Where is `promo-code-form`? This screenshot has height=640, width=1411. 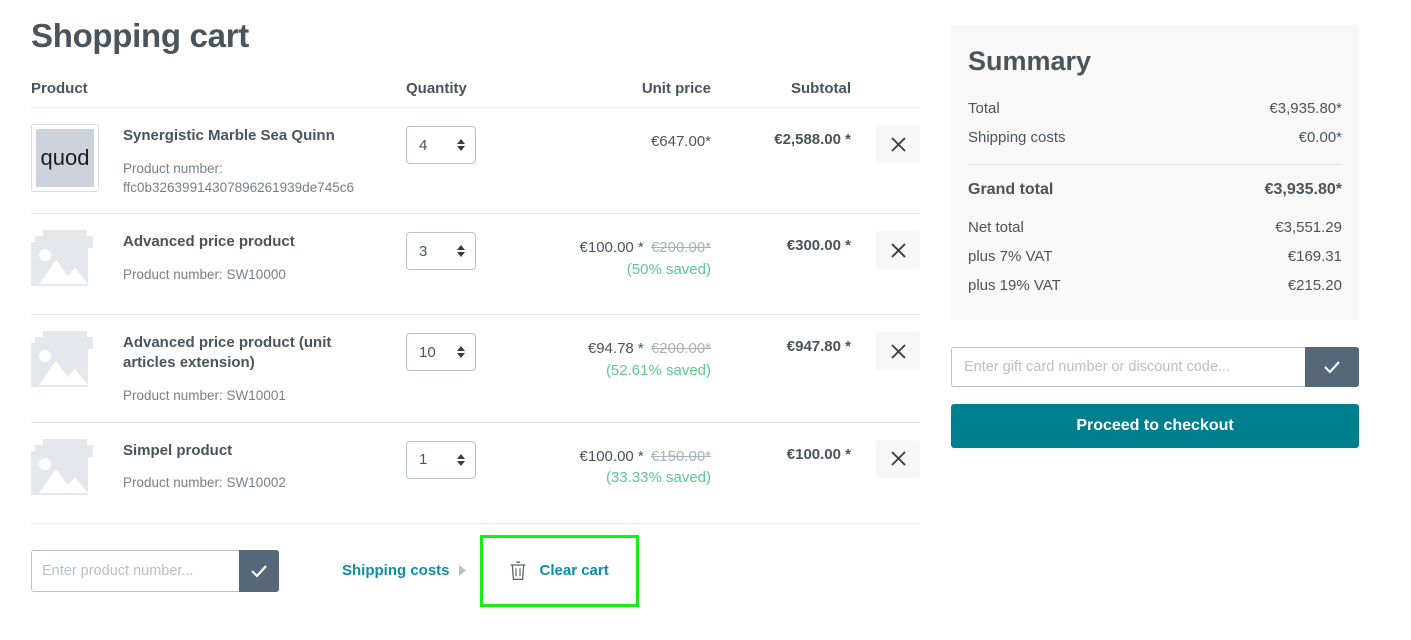 promo-code-form is located at coordinates (1155, 367).